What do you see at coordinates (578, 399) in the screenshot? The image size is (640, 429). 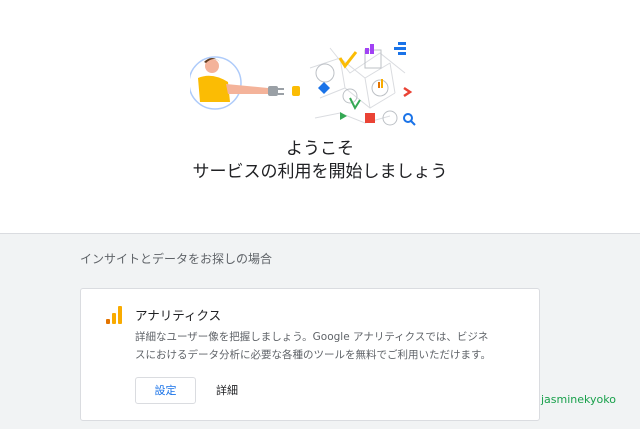 I see `watermark-text: jasminekyoko` at bounding box center [578, 399].